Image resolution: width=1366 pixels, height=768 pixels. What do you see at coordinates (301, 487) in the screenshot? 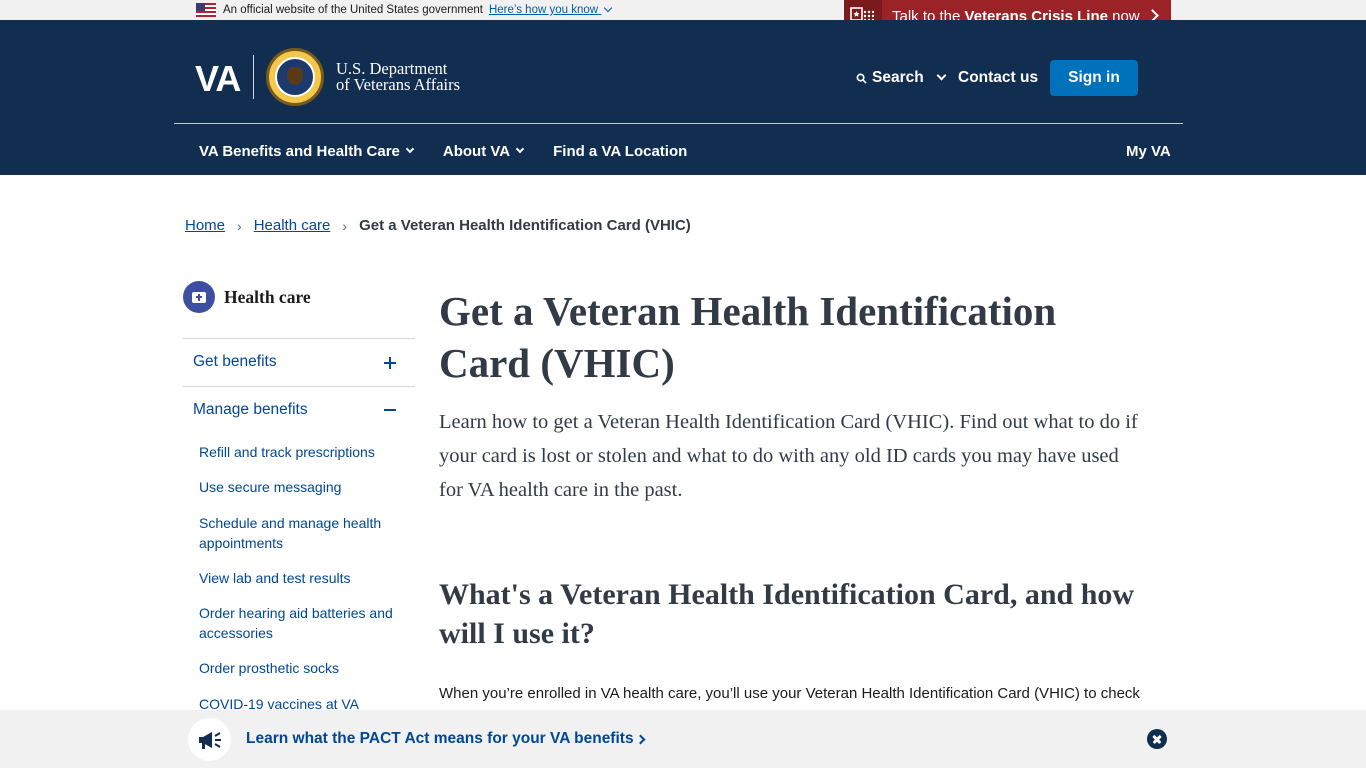
I see `sidebar-item-secure-messaging: Use secure messaging` at bounding box center [301, 487].